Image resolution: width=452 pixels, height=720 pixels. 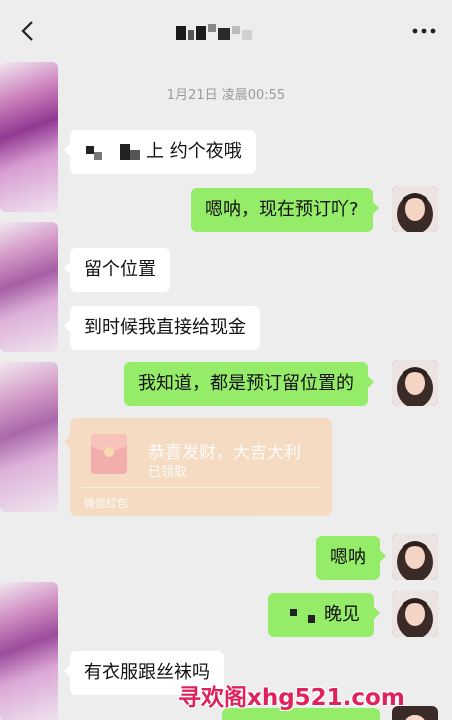 What do you see at coordinates (282, 209) in the screenshot?
I see `message-text: 嗯呐，现在预订吖?` at bounding box center [282, 209].